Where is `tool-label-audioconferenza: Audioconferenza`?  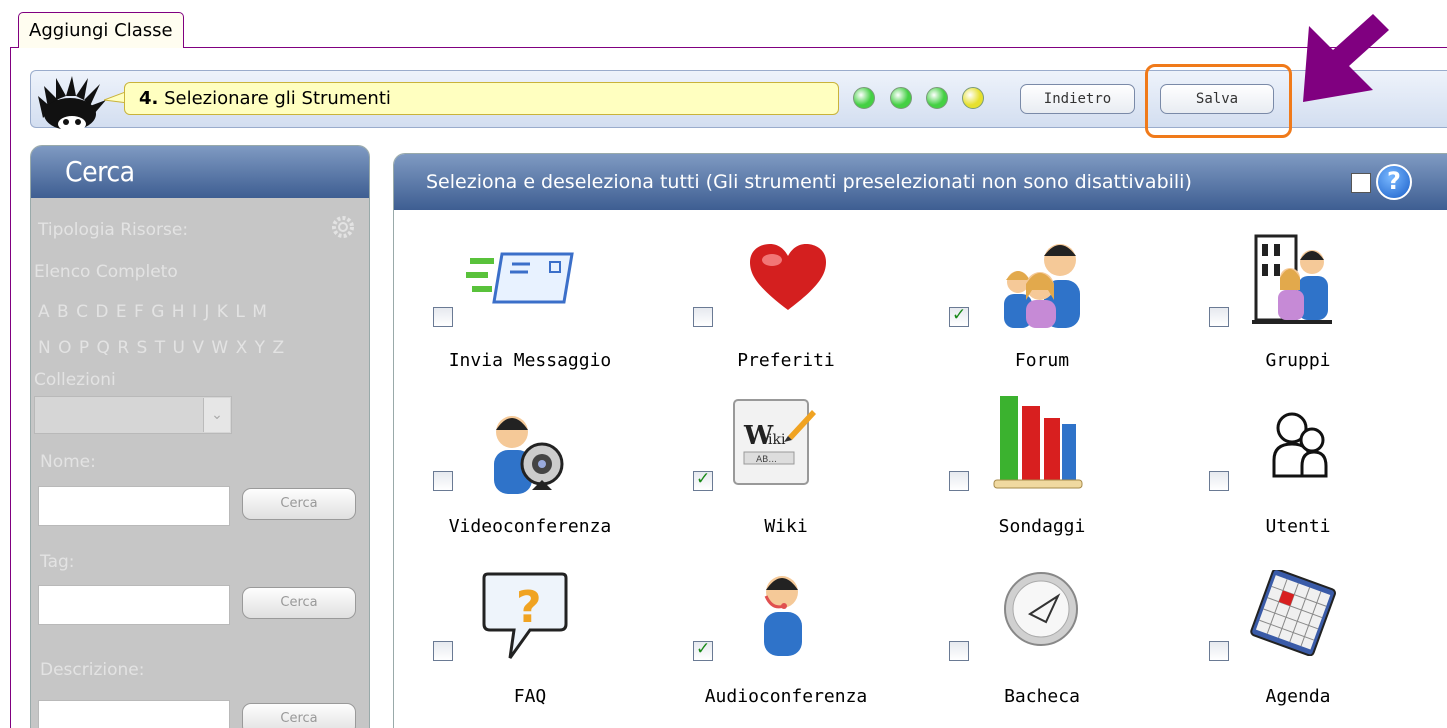
tool-label-audioconferenza: Audioconferenza is located at coordinates (786, 696).